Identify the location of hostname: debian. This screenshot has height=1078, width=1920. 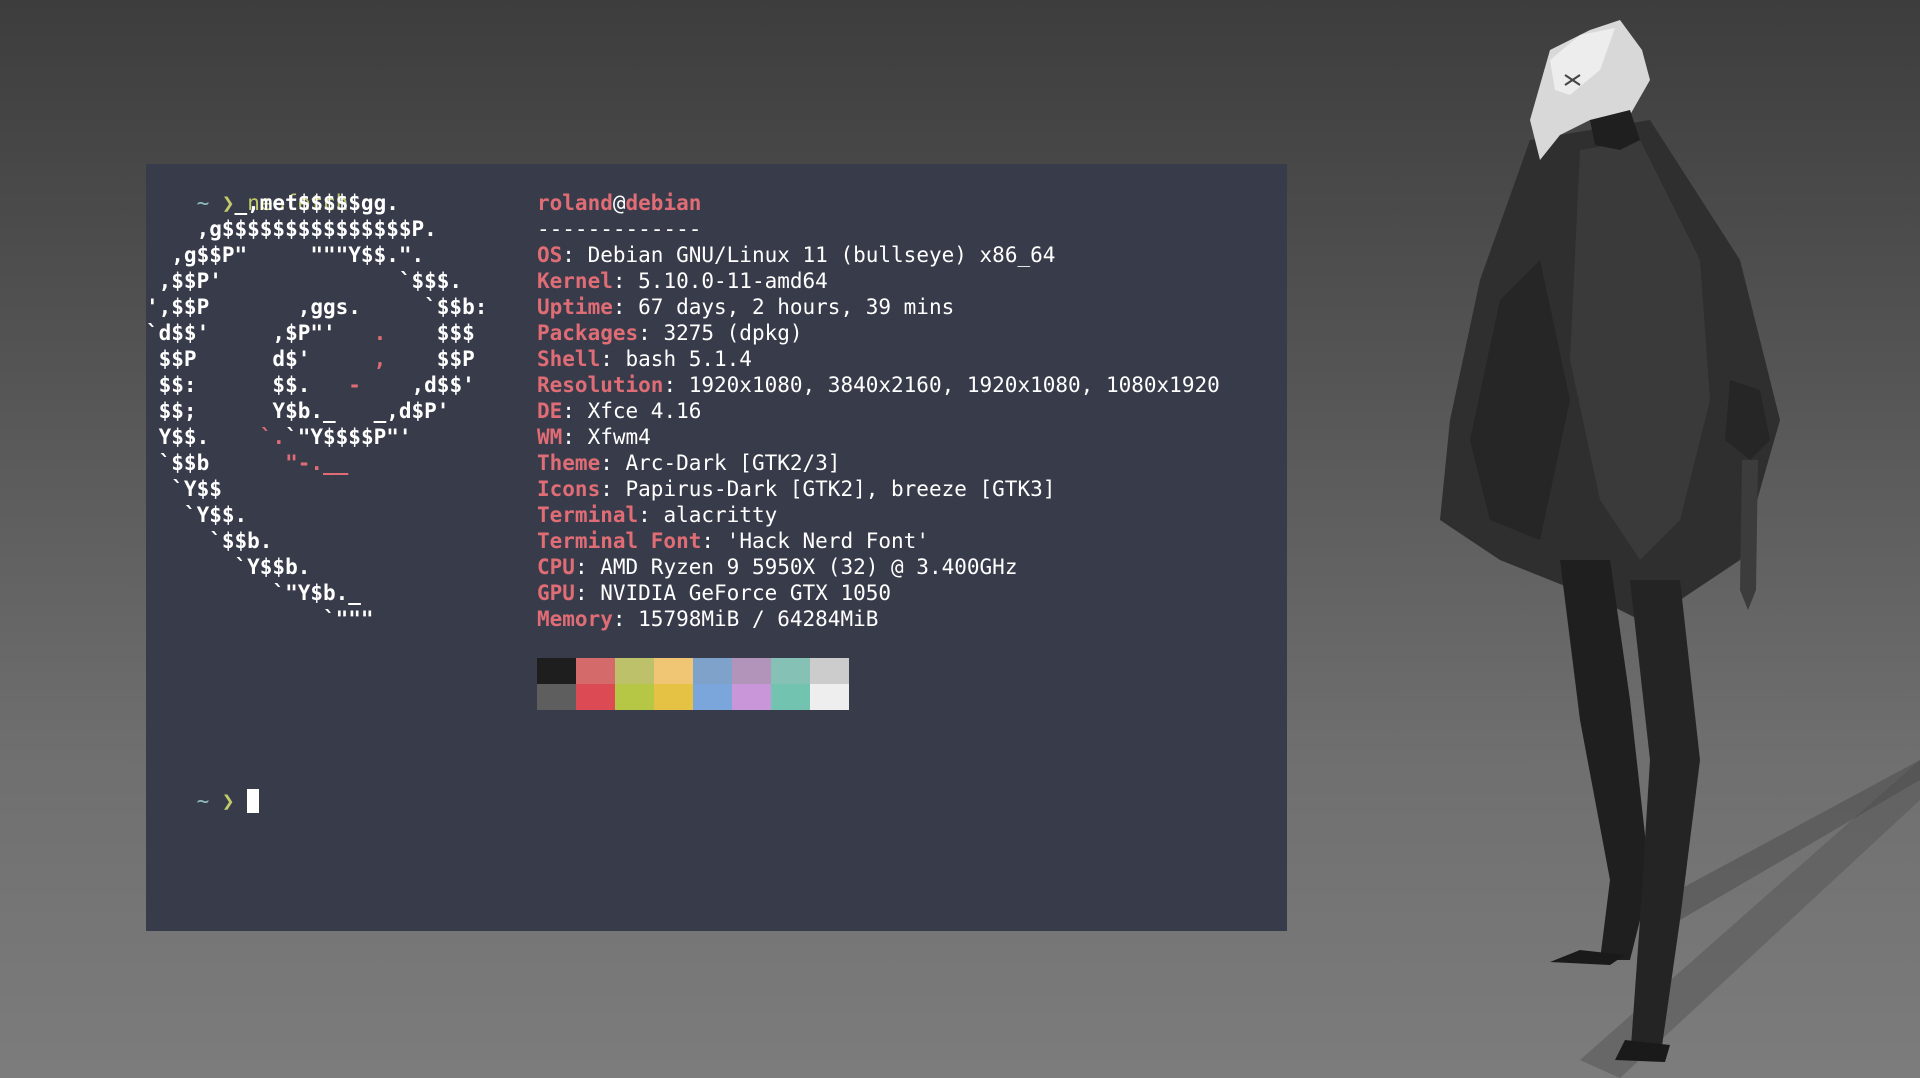
(663, 203).